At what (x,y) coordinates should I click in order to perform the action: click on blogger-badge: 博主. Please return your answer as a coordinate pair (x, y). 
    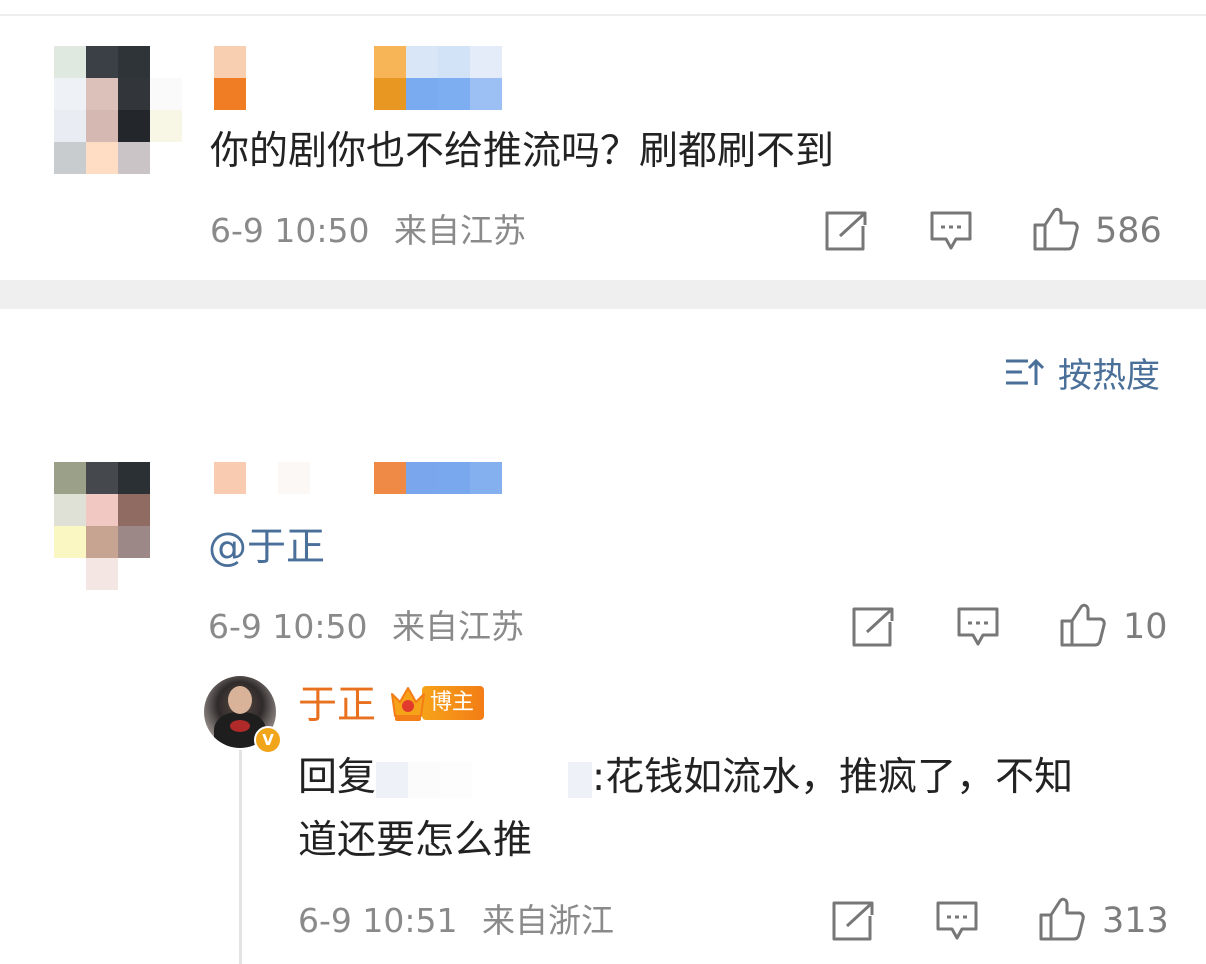
    Looking at the image, I should click on (436, 703).